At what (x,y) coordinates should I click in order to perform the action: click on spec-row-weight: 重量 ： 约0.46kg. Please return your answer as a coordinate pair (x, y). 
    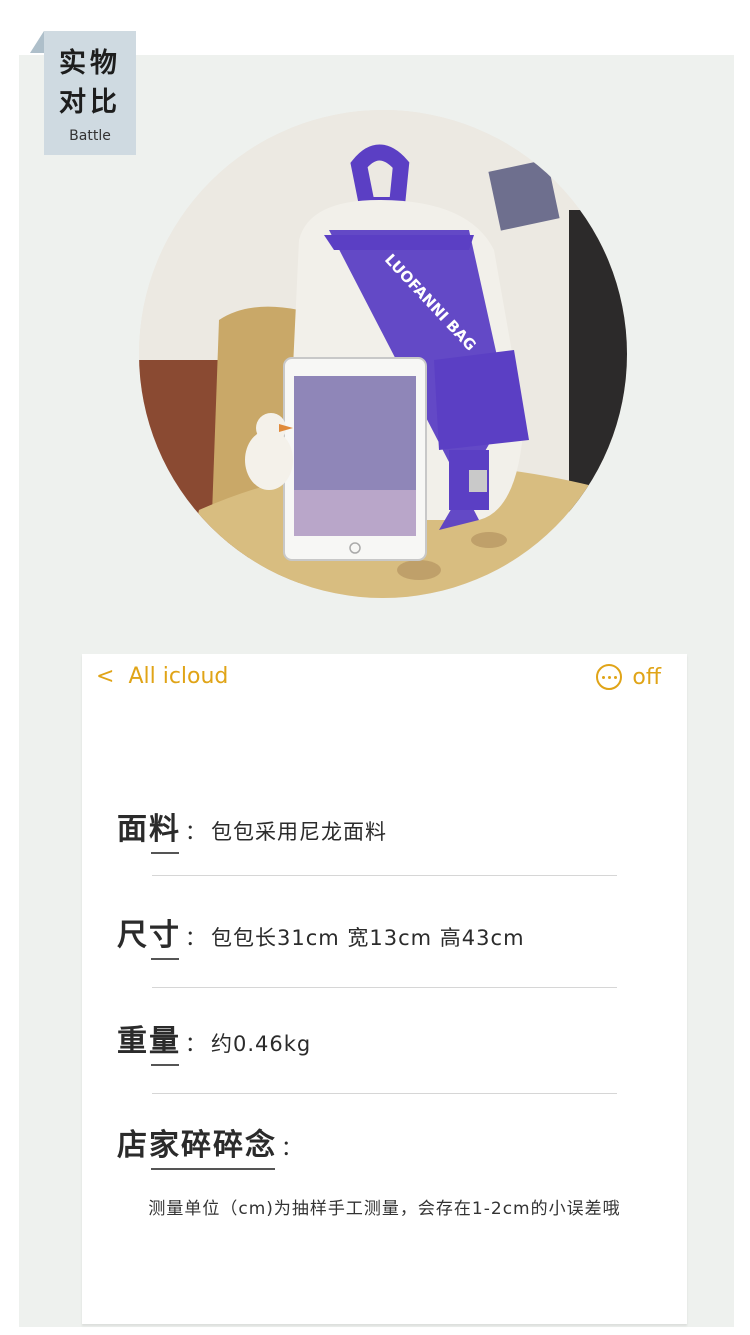
    Looking at the image, I should click on (214, 1041).